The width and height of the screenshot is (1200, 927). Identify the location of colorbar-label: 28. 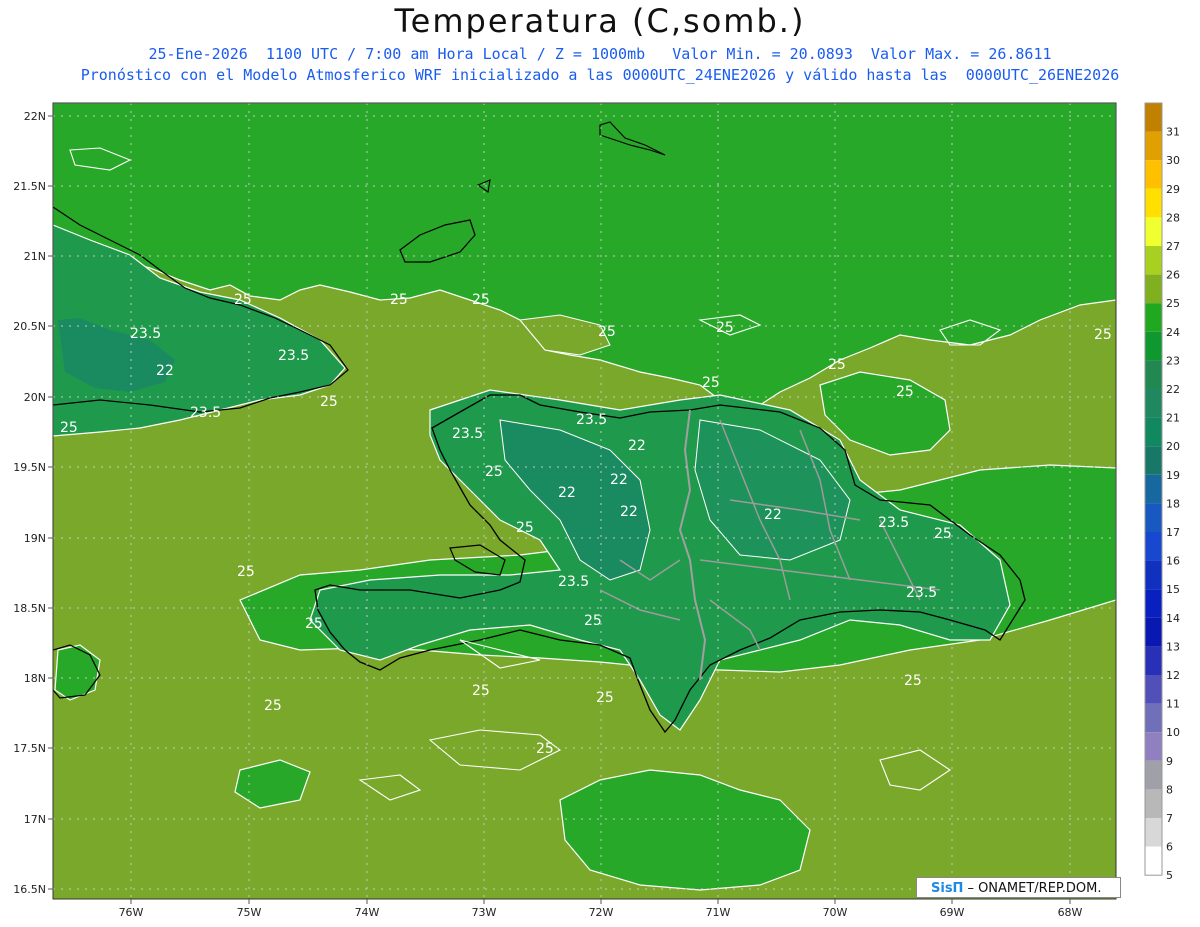
(1173, 217).